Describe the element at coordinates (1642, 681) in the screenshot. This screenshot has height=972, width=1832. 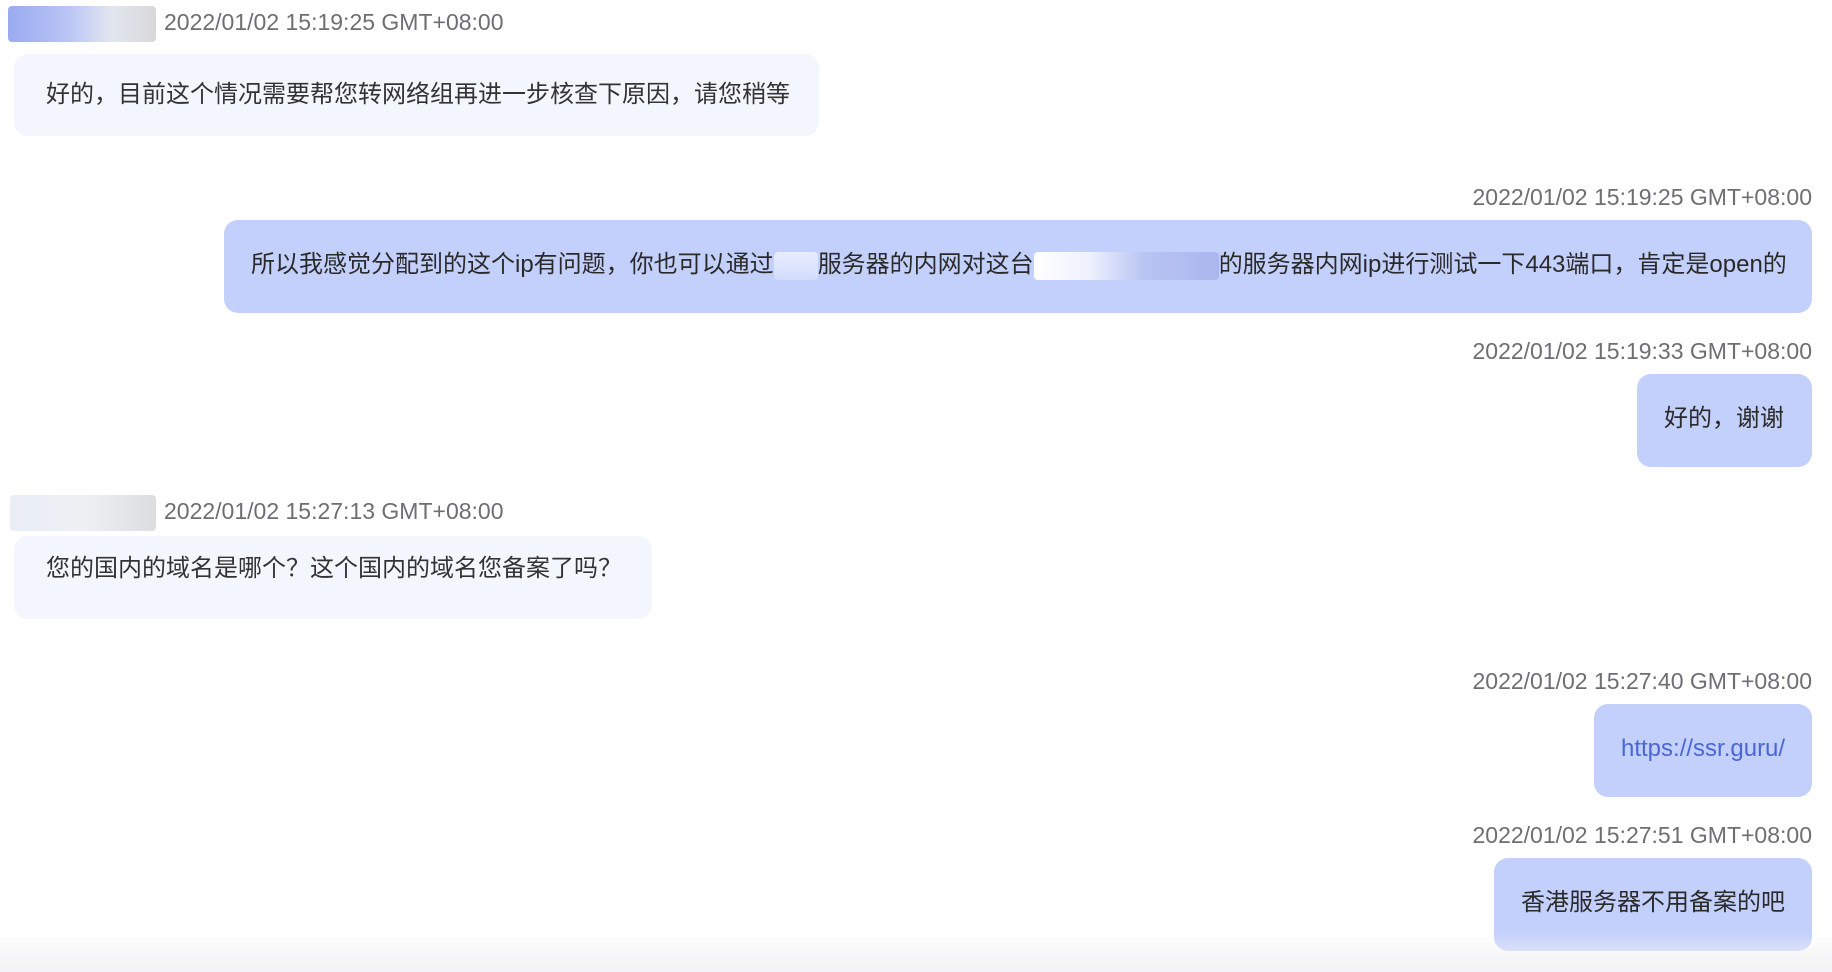
I see `message-timestamp: 2022/01/02 15:27:40 GMT+08:00` at that location.